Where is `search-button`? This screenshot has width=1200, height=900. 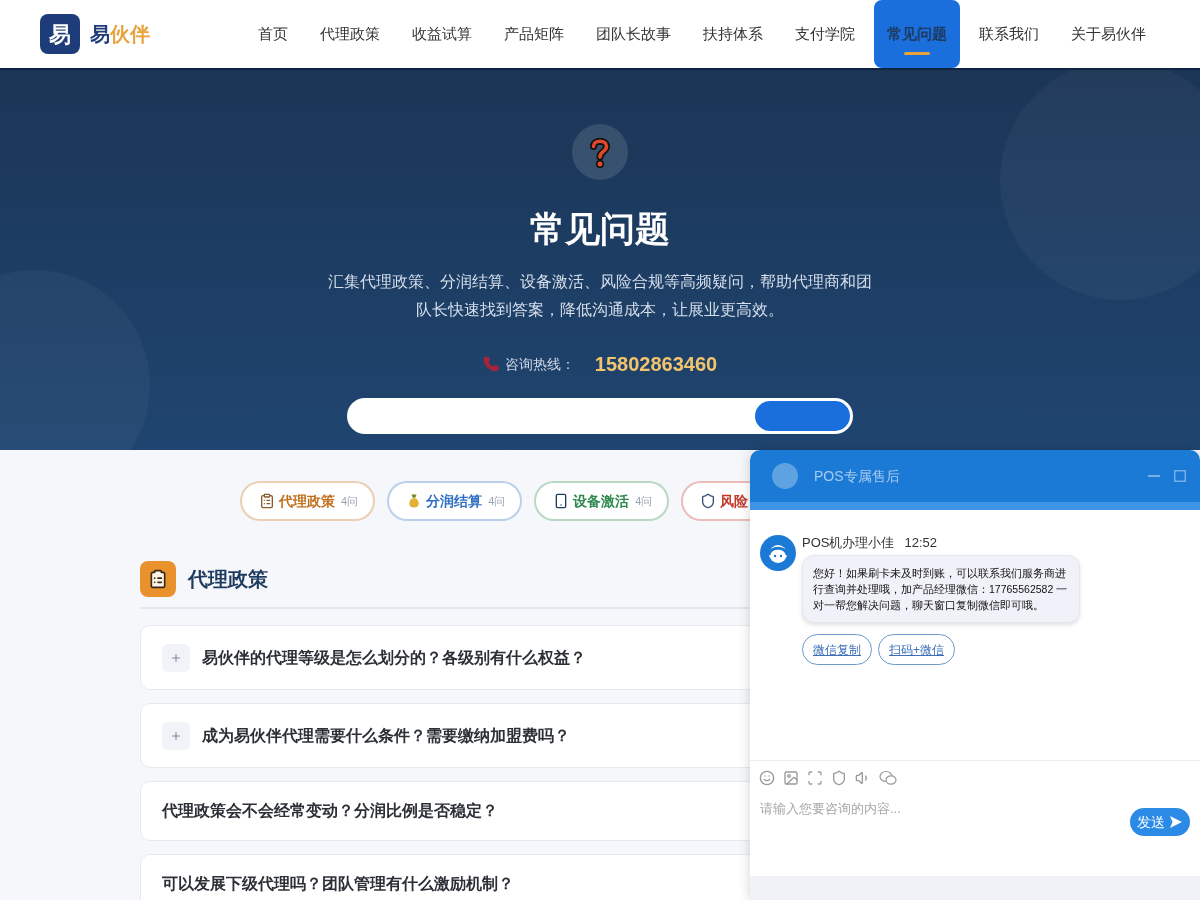 search-button is located at coordinates (802, 416).